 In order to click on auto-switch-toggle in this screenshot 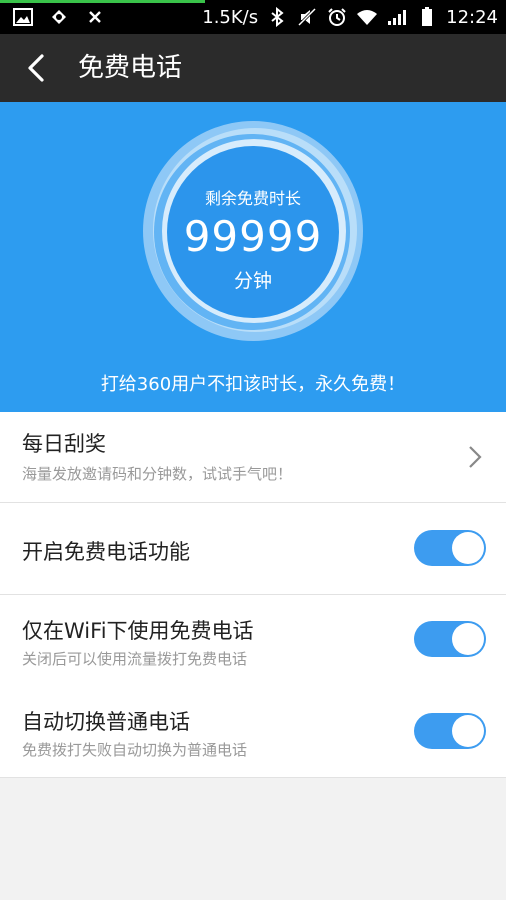, I will do `click(450, 731)`.